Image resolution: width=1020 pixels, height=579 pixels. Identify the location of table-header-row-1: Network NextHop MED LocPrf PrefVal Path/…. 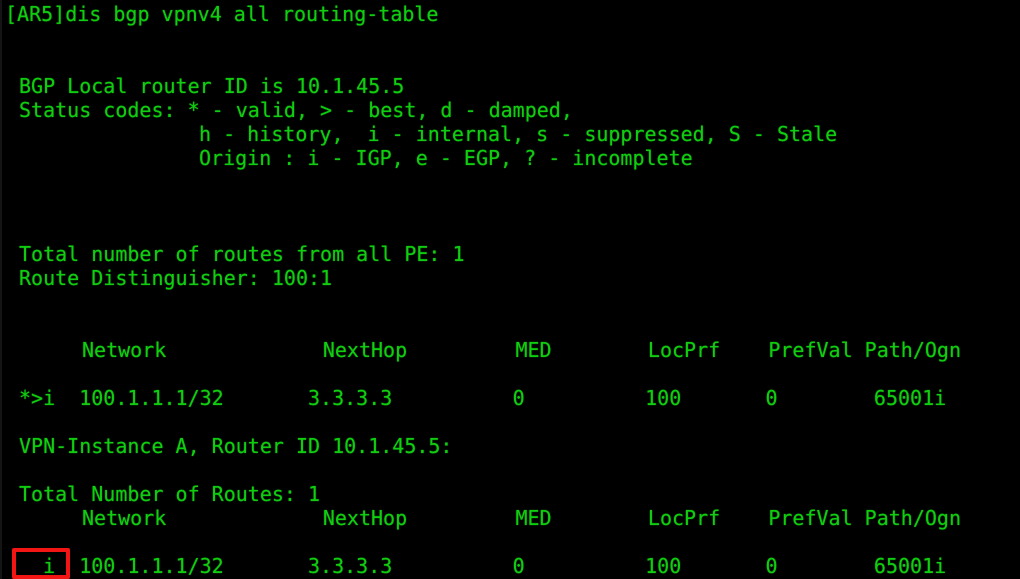
(521, 350).